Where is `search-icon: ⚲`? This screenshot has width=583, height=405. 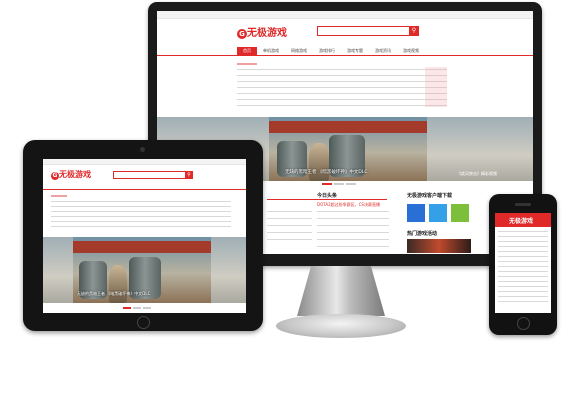 search-icon: ⚲ is located at coordinates (414, 31).